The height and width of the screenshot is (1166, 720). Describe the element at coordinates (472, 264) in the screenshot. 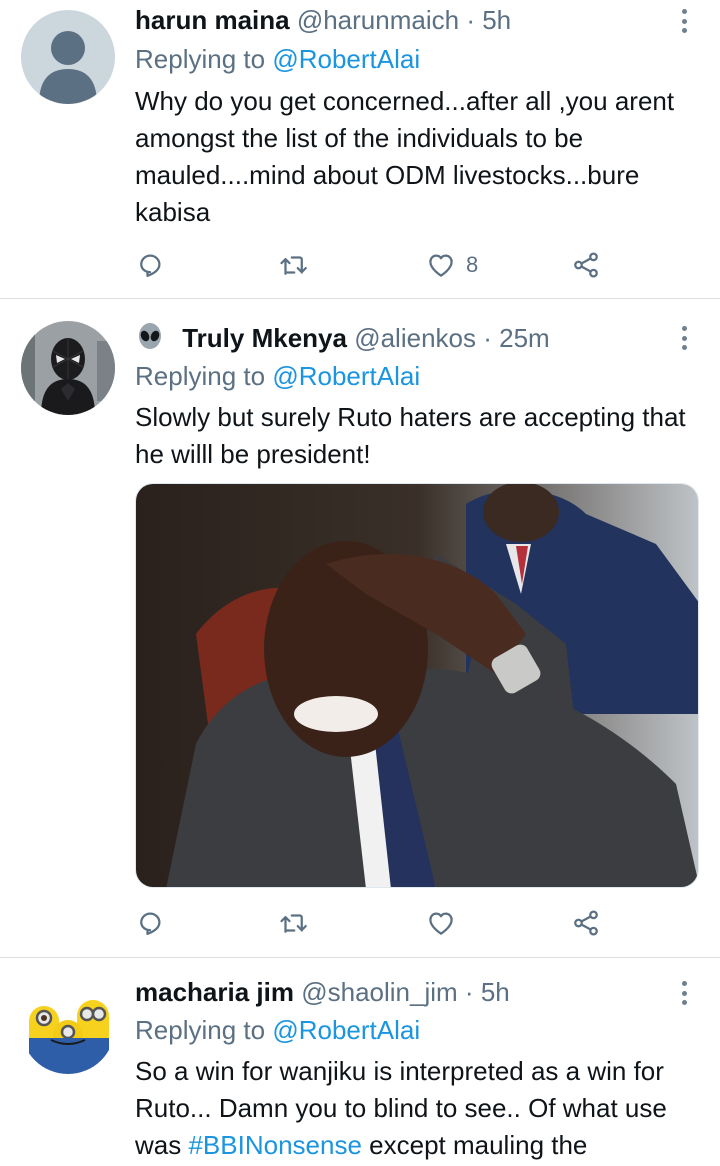

I see `like-count: 8` at that location.